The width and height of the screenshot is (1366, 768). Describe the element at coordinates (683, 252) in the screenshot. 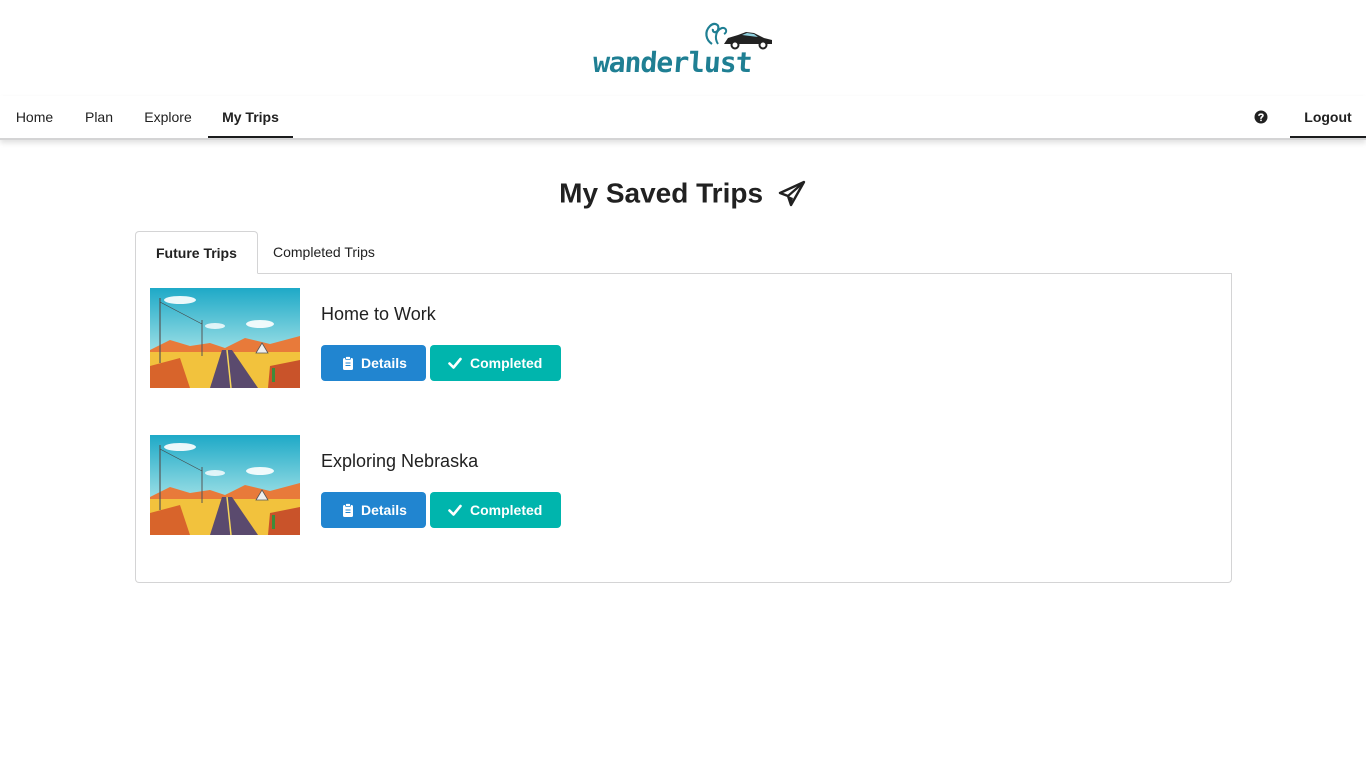

I see `trip-tabs: Future Trips Completed Trips` at that location.